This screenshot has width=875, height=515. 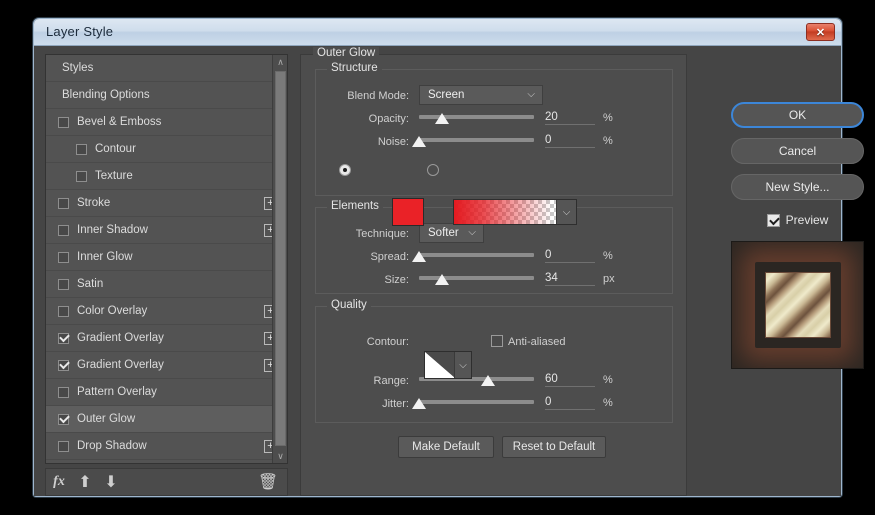 I want to click on make-default-button: Make Default, so click(x=446, y=447).